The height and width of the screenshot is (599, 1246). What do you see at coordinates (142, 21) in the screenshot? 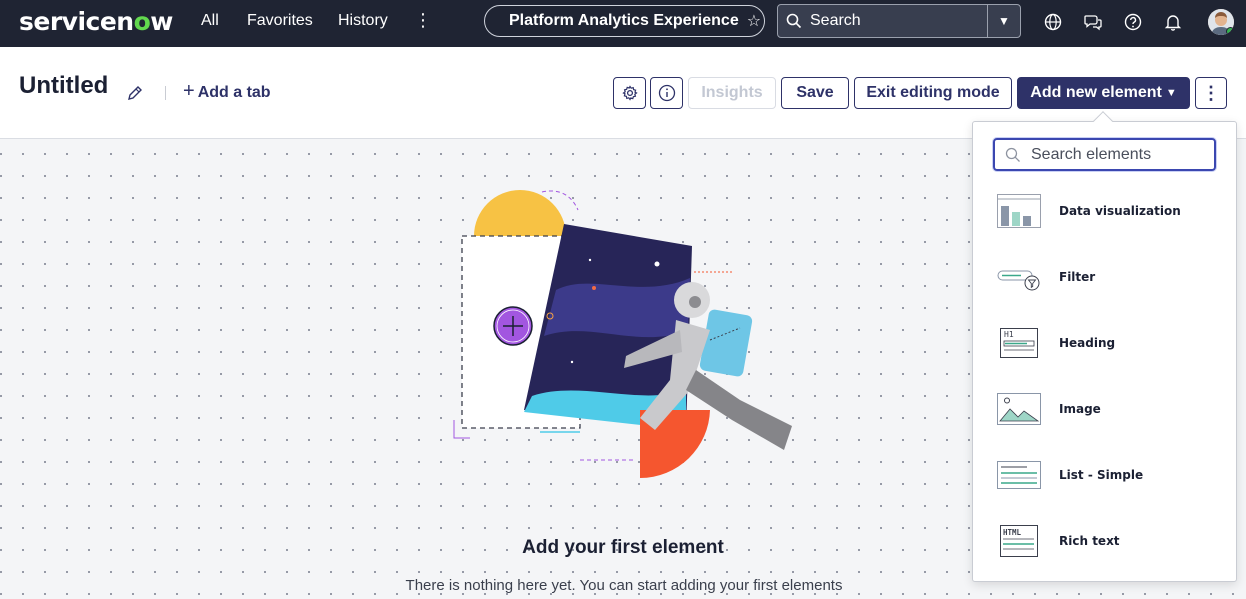
I see `logo-text-o: o` at bounding box center [142, 21].